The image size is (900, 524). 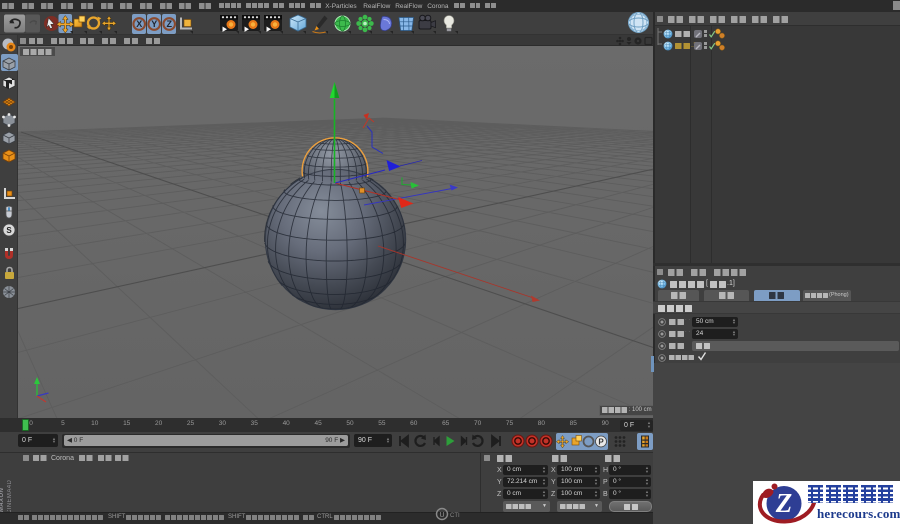 What do you see at coordinates (601, 441) in the screenshot?
I see `svg-text: P` at bounding box center [601, 441].